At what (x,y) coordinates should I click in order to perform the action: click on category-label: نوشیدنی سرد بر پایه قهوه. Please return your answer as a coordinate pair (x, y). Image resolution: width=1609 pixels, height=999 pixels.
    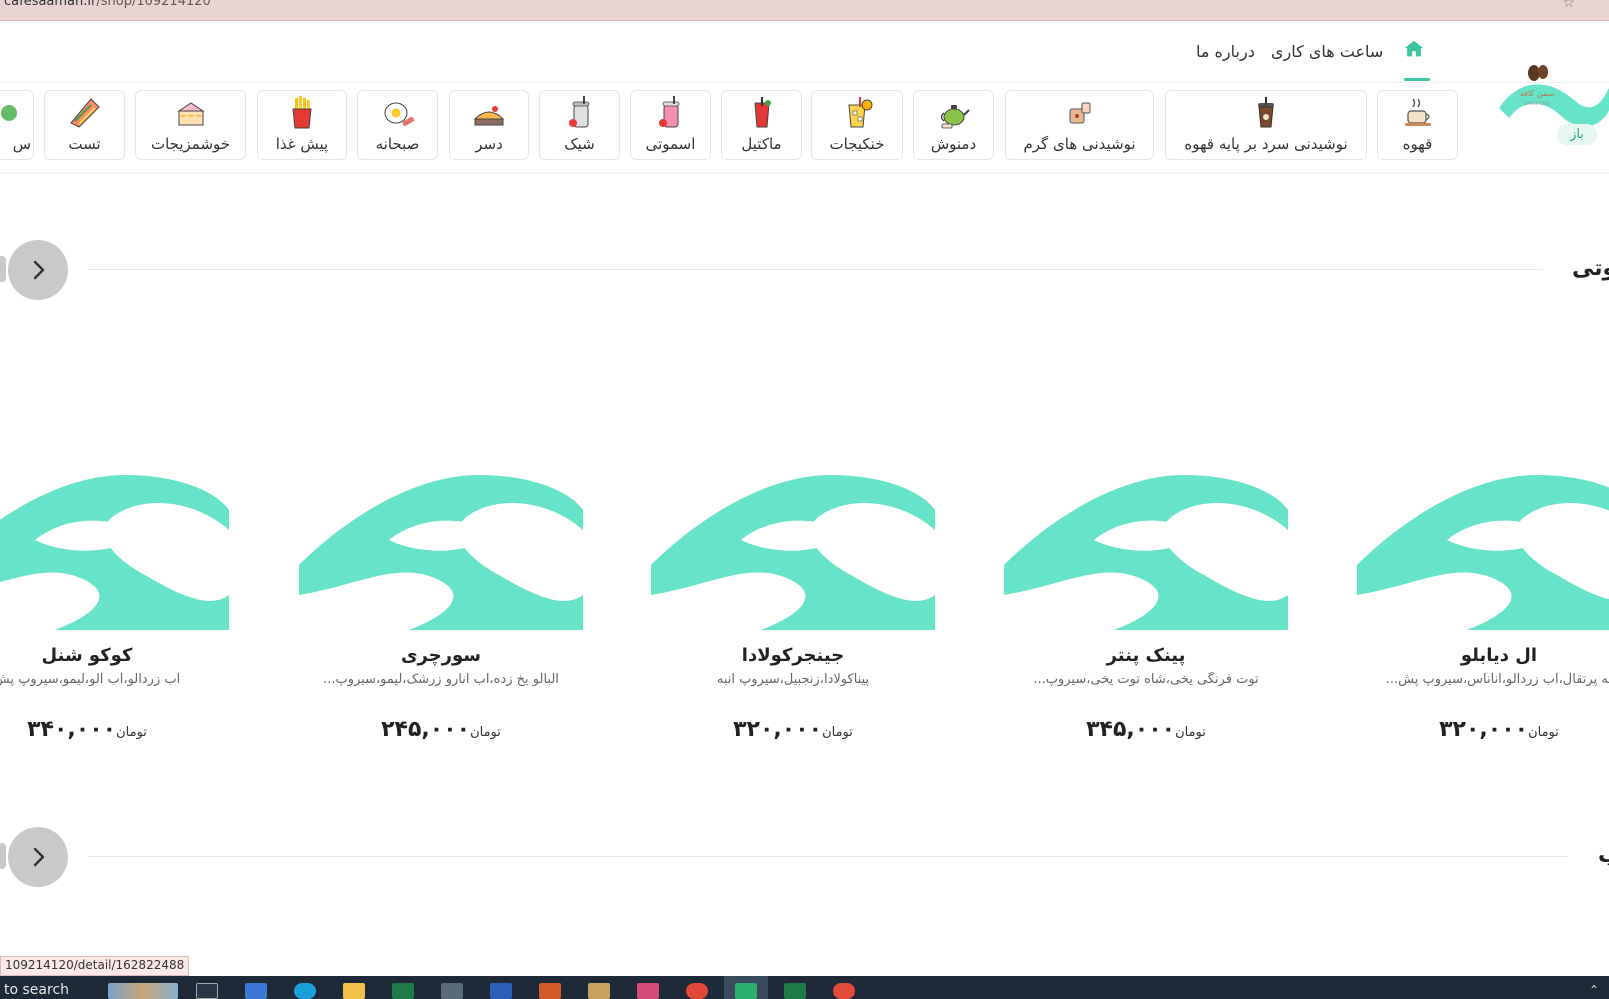
    Looking at the image, I should click on (1266, 144).